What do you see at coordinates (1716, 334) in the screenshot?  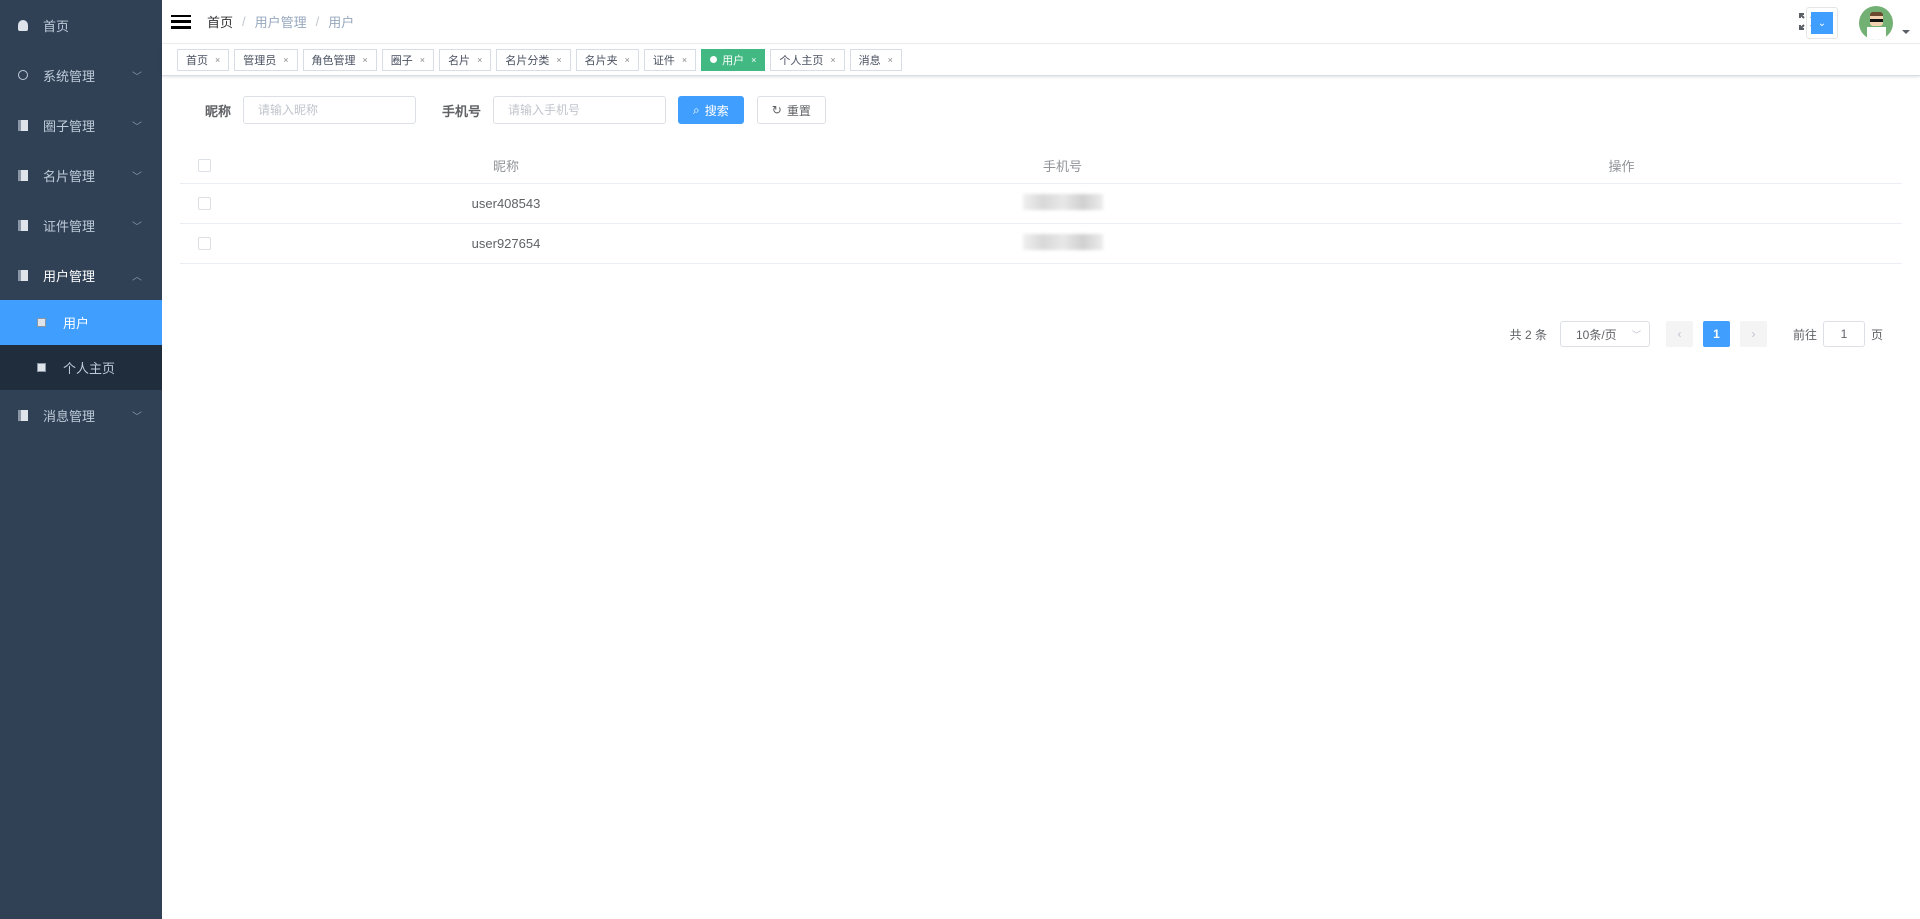 I see `page-number: 1` at bounding box center [1716, 334].